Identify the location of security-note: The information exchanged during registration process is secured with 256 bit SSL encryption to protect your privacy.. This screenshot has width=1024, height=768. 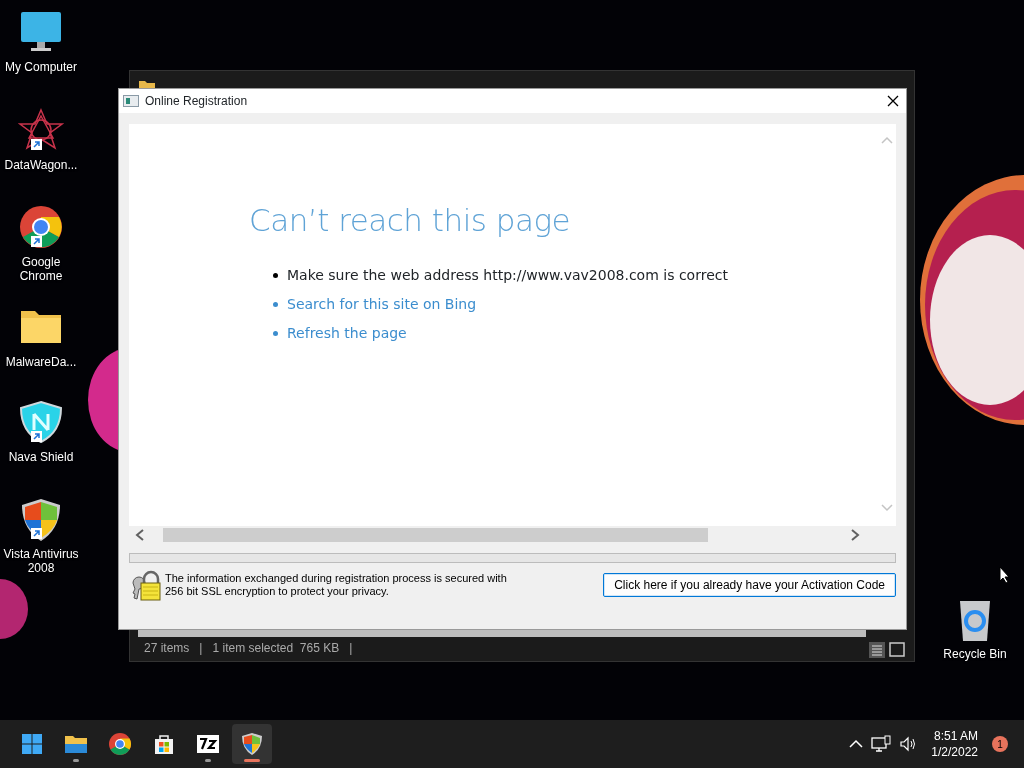
(336, 585).